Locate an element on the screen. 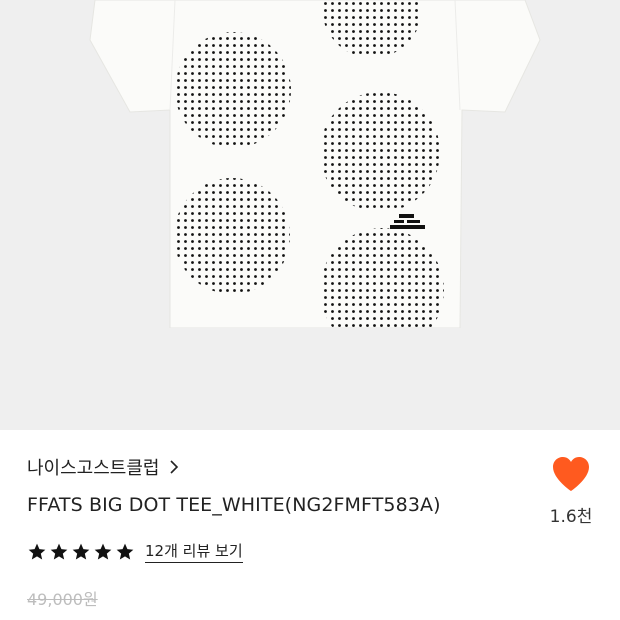 The width and height of the screenshot is (620, 620). rating-row: 12개 리뷰 보기 is located at coordinates (135, 551).